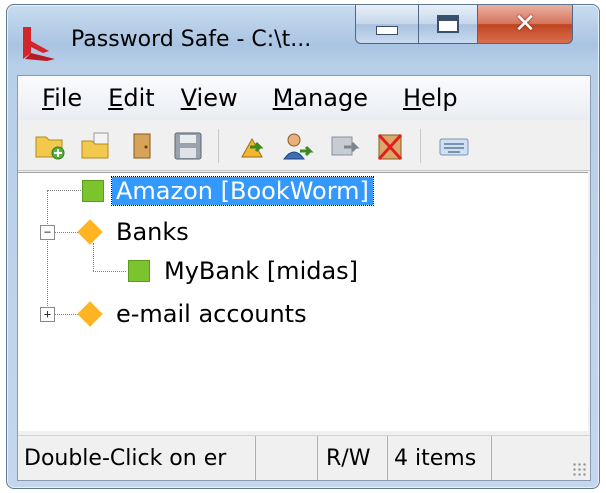 This screenshot has width=606, height=493. Describe the element at coordinates (68, 98) in the screenshot. I see `menu-file-label: ile` at that location.